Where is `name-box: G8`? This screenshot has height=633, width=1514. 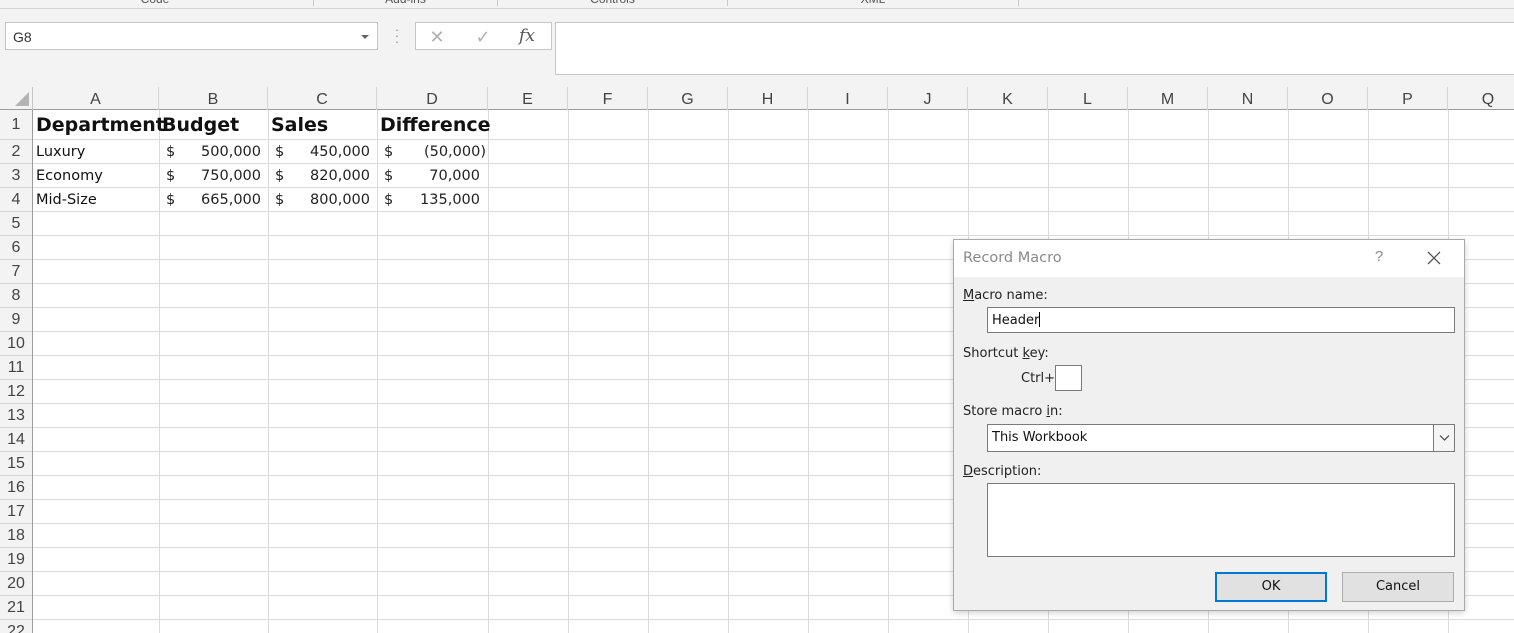 name-box: G8 is located at coordinates (191, 36).